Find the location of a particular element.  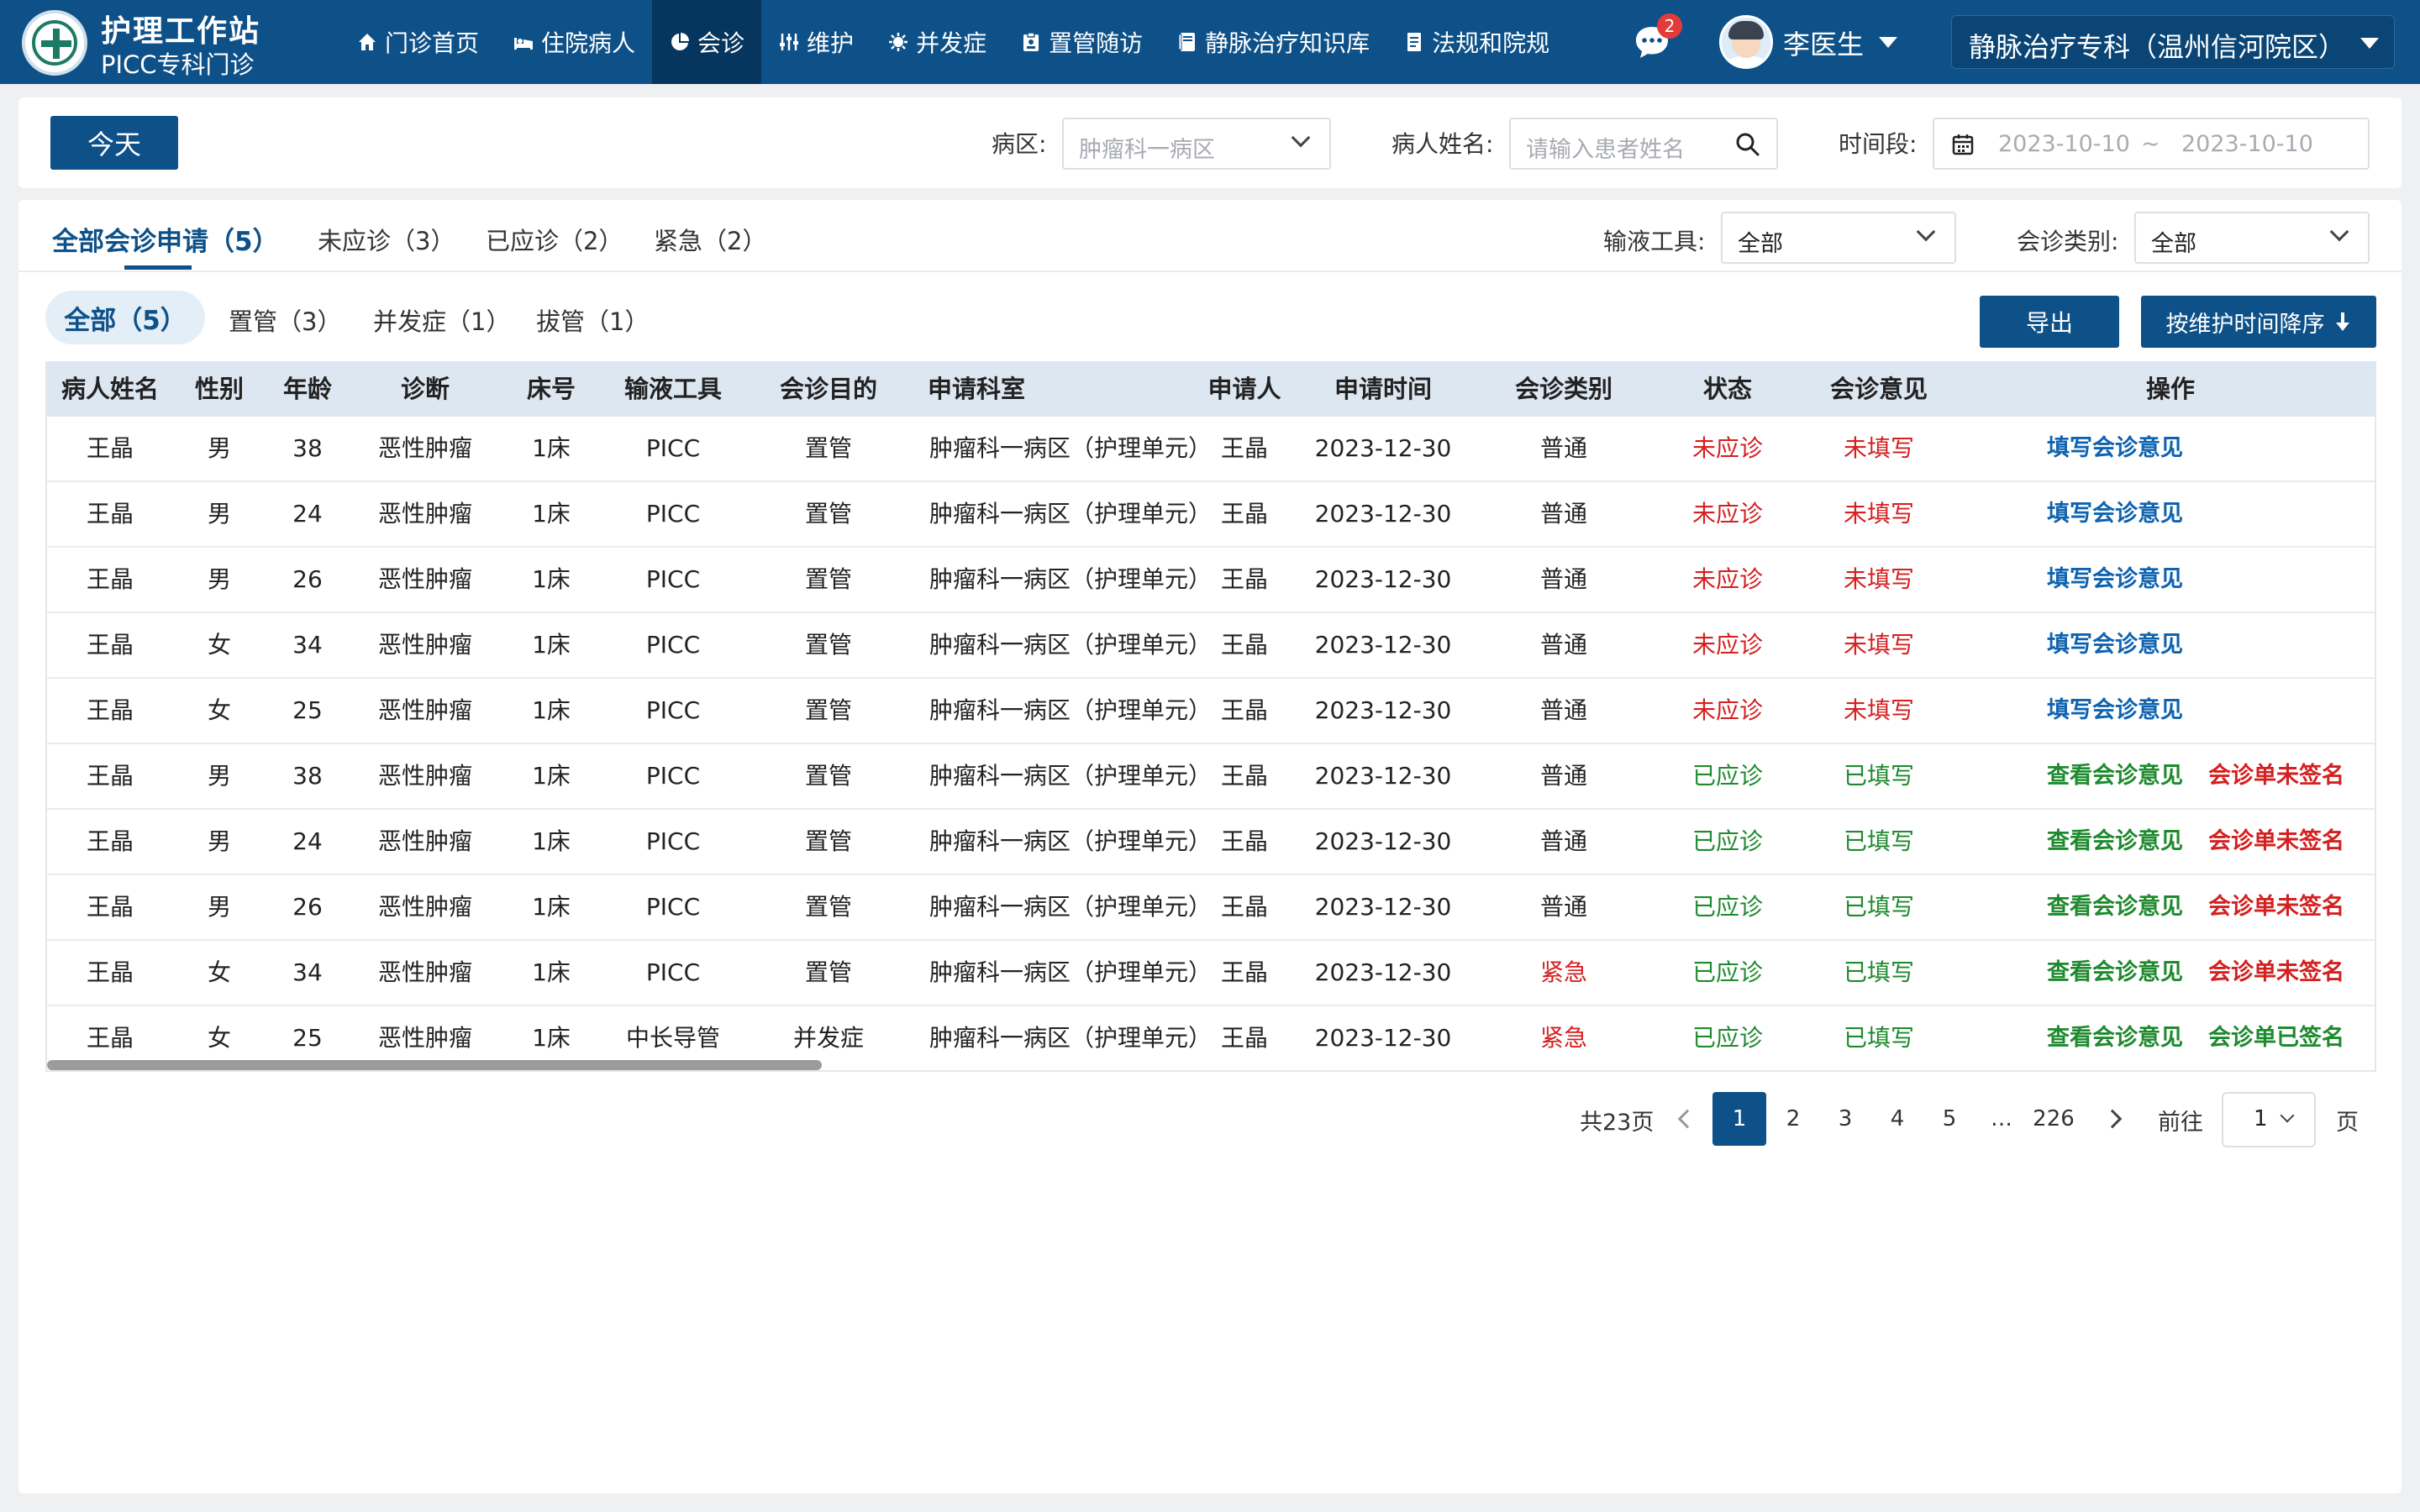

page-number: 4 is located at coordinates (1897, 1119).